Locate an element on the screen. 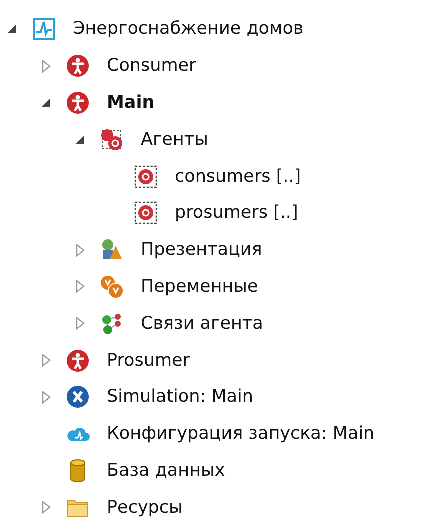 This screenshot has width=438, height=520. tree-item: Агенты is located at coordinates (174, 140).